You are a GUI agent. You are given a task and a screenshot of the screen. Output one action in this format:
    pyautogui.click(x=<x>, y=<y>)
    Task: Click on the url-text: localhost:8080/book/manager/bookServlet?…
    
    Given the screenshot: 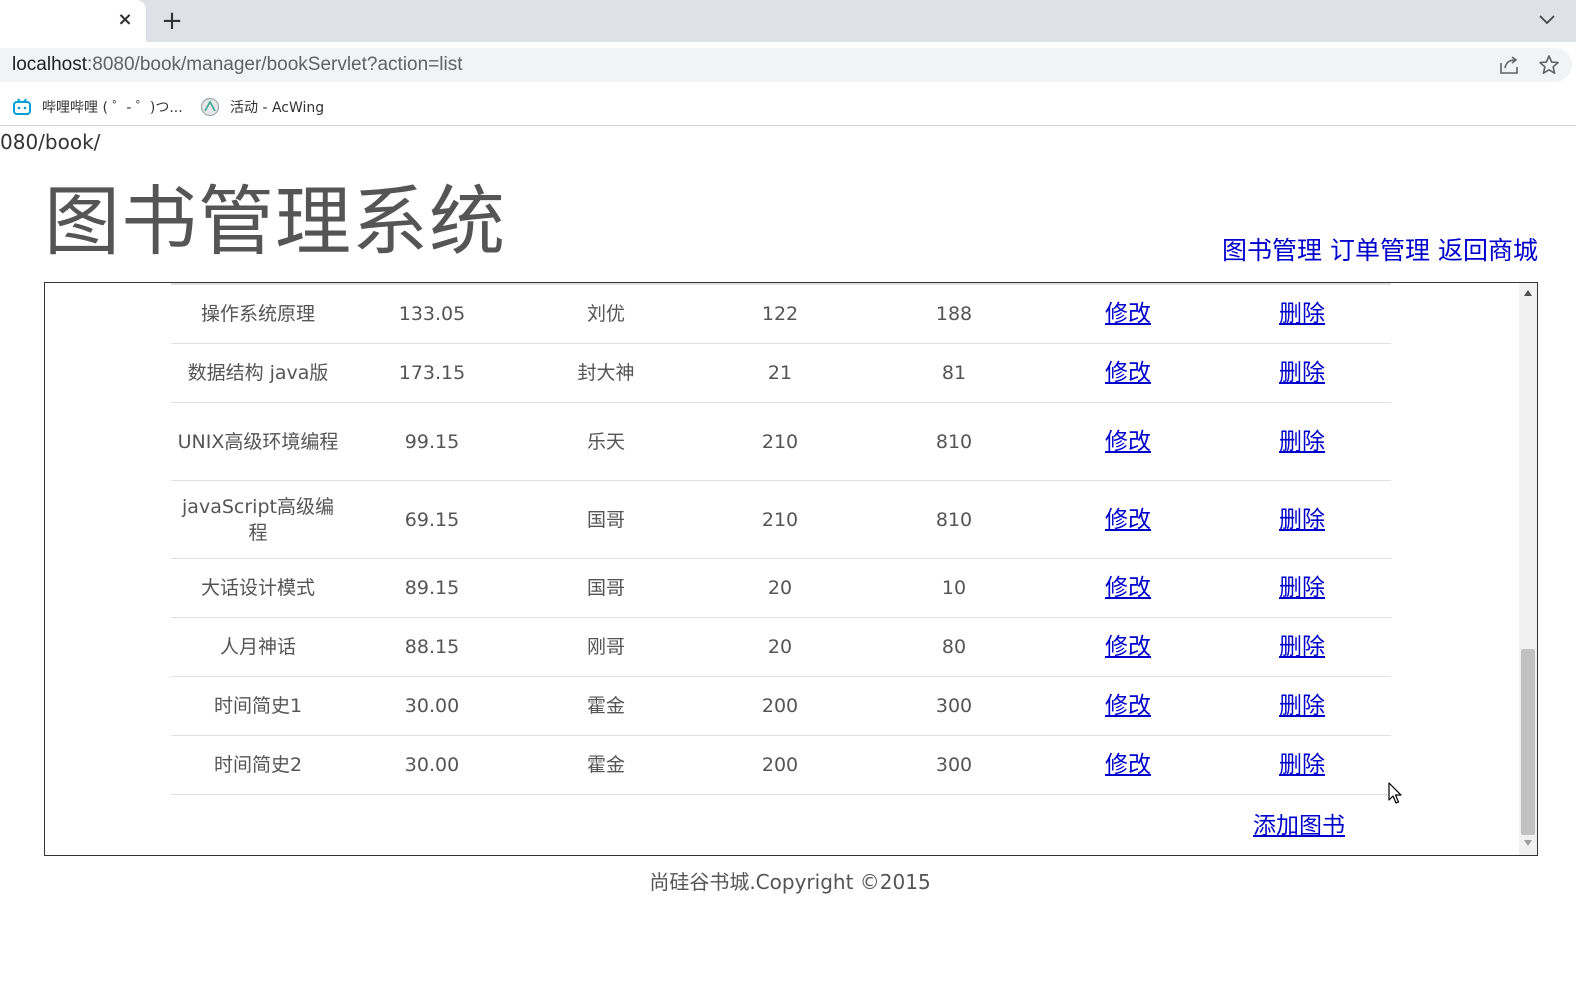 What is the action you would take?
    pyautogui.click(x=237, y=65)
    